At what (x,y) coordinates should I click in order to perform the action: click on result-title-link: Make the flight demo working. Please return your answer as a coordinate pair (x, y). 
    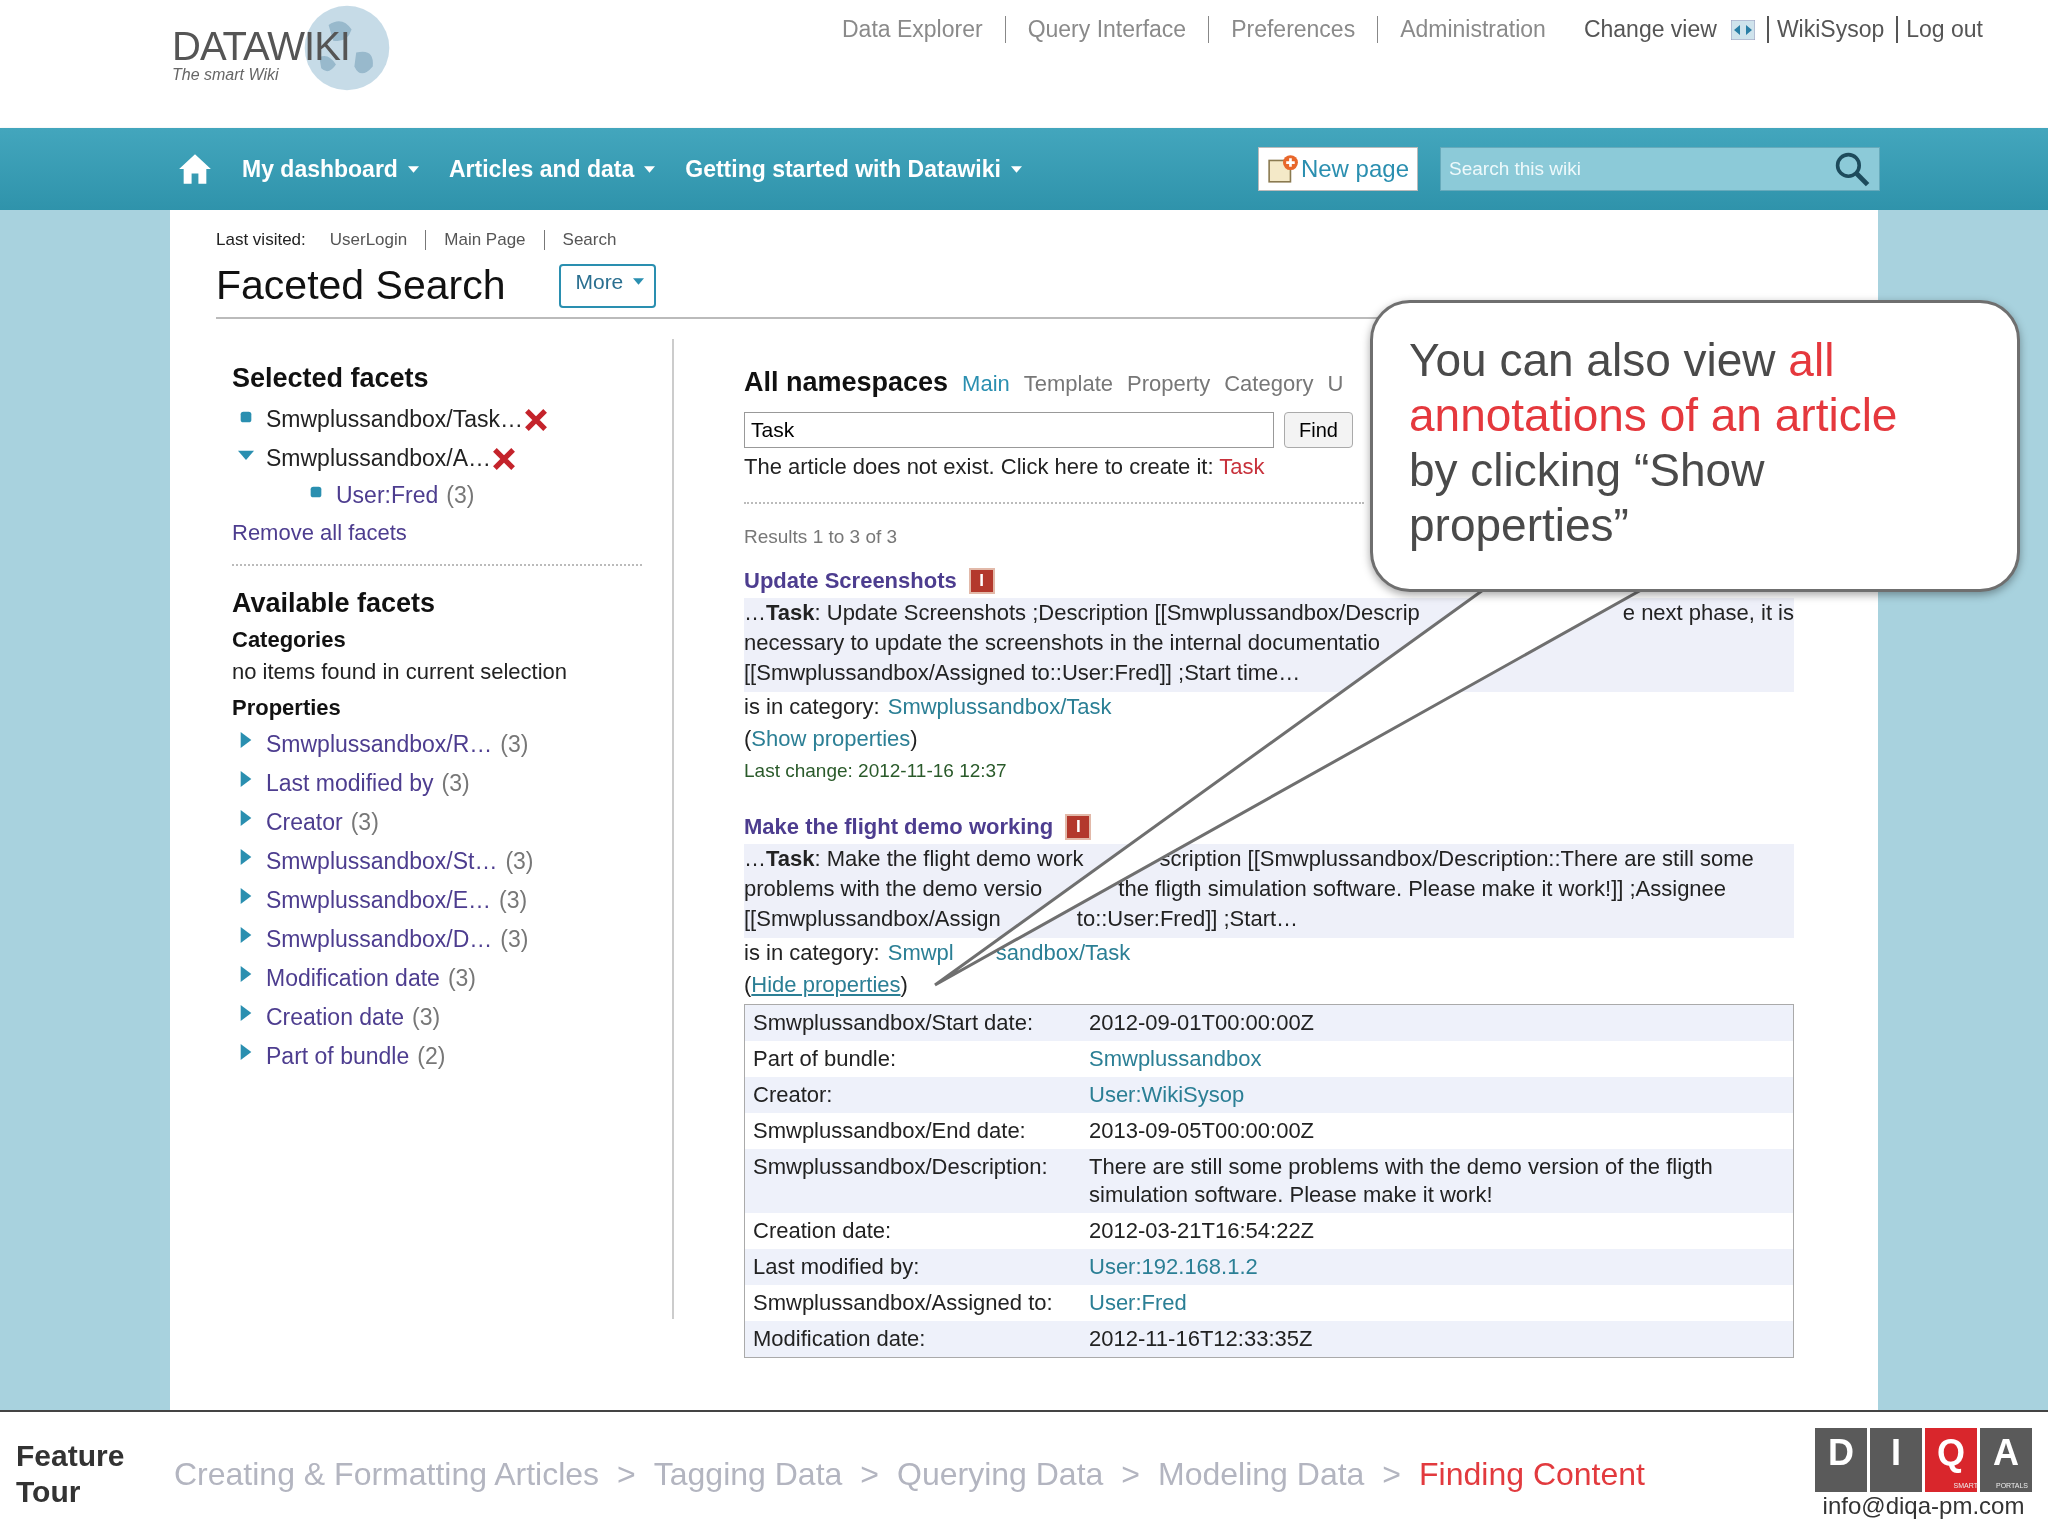
    Looking at the image, I should click on (899, 827).